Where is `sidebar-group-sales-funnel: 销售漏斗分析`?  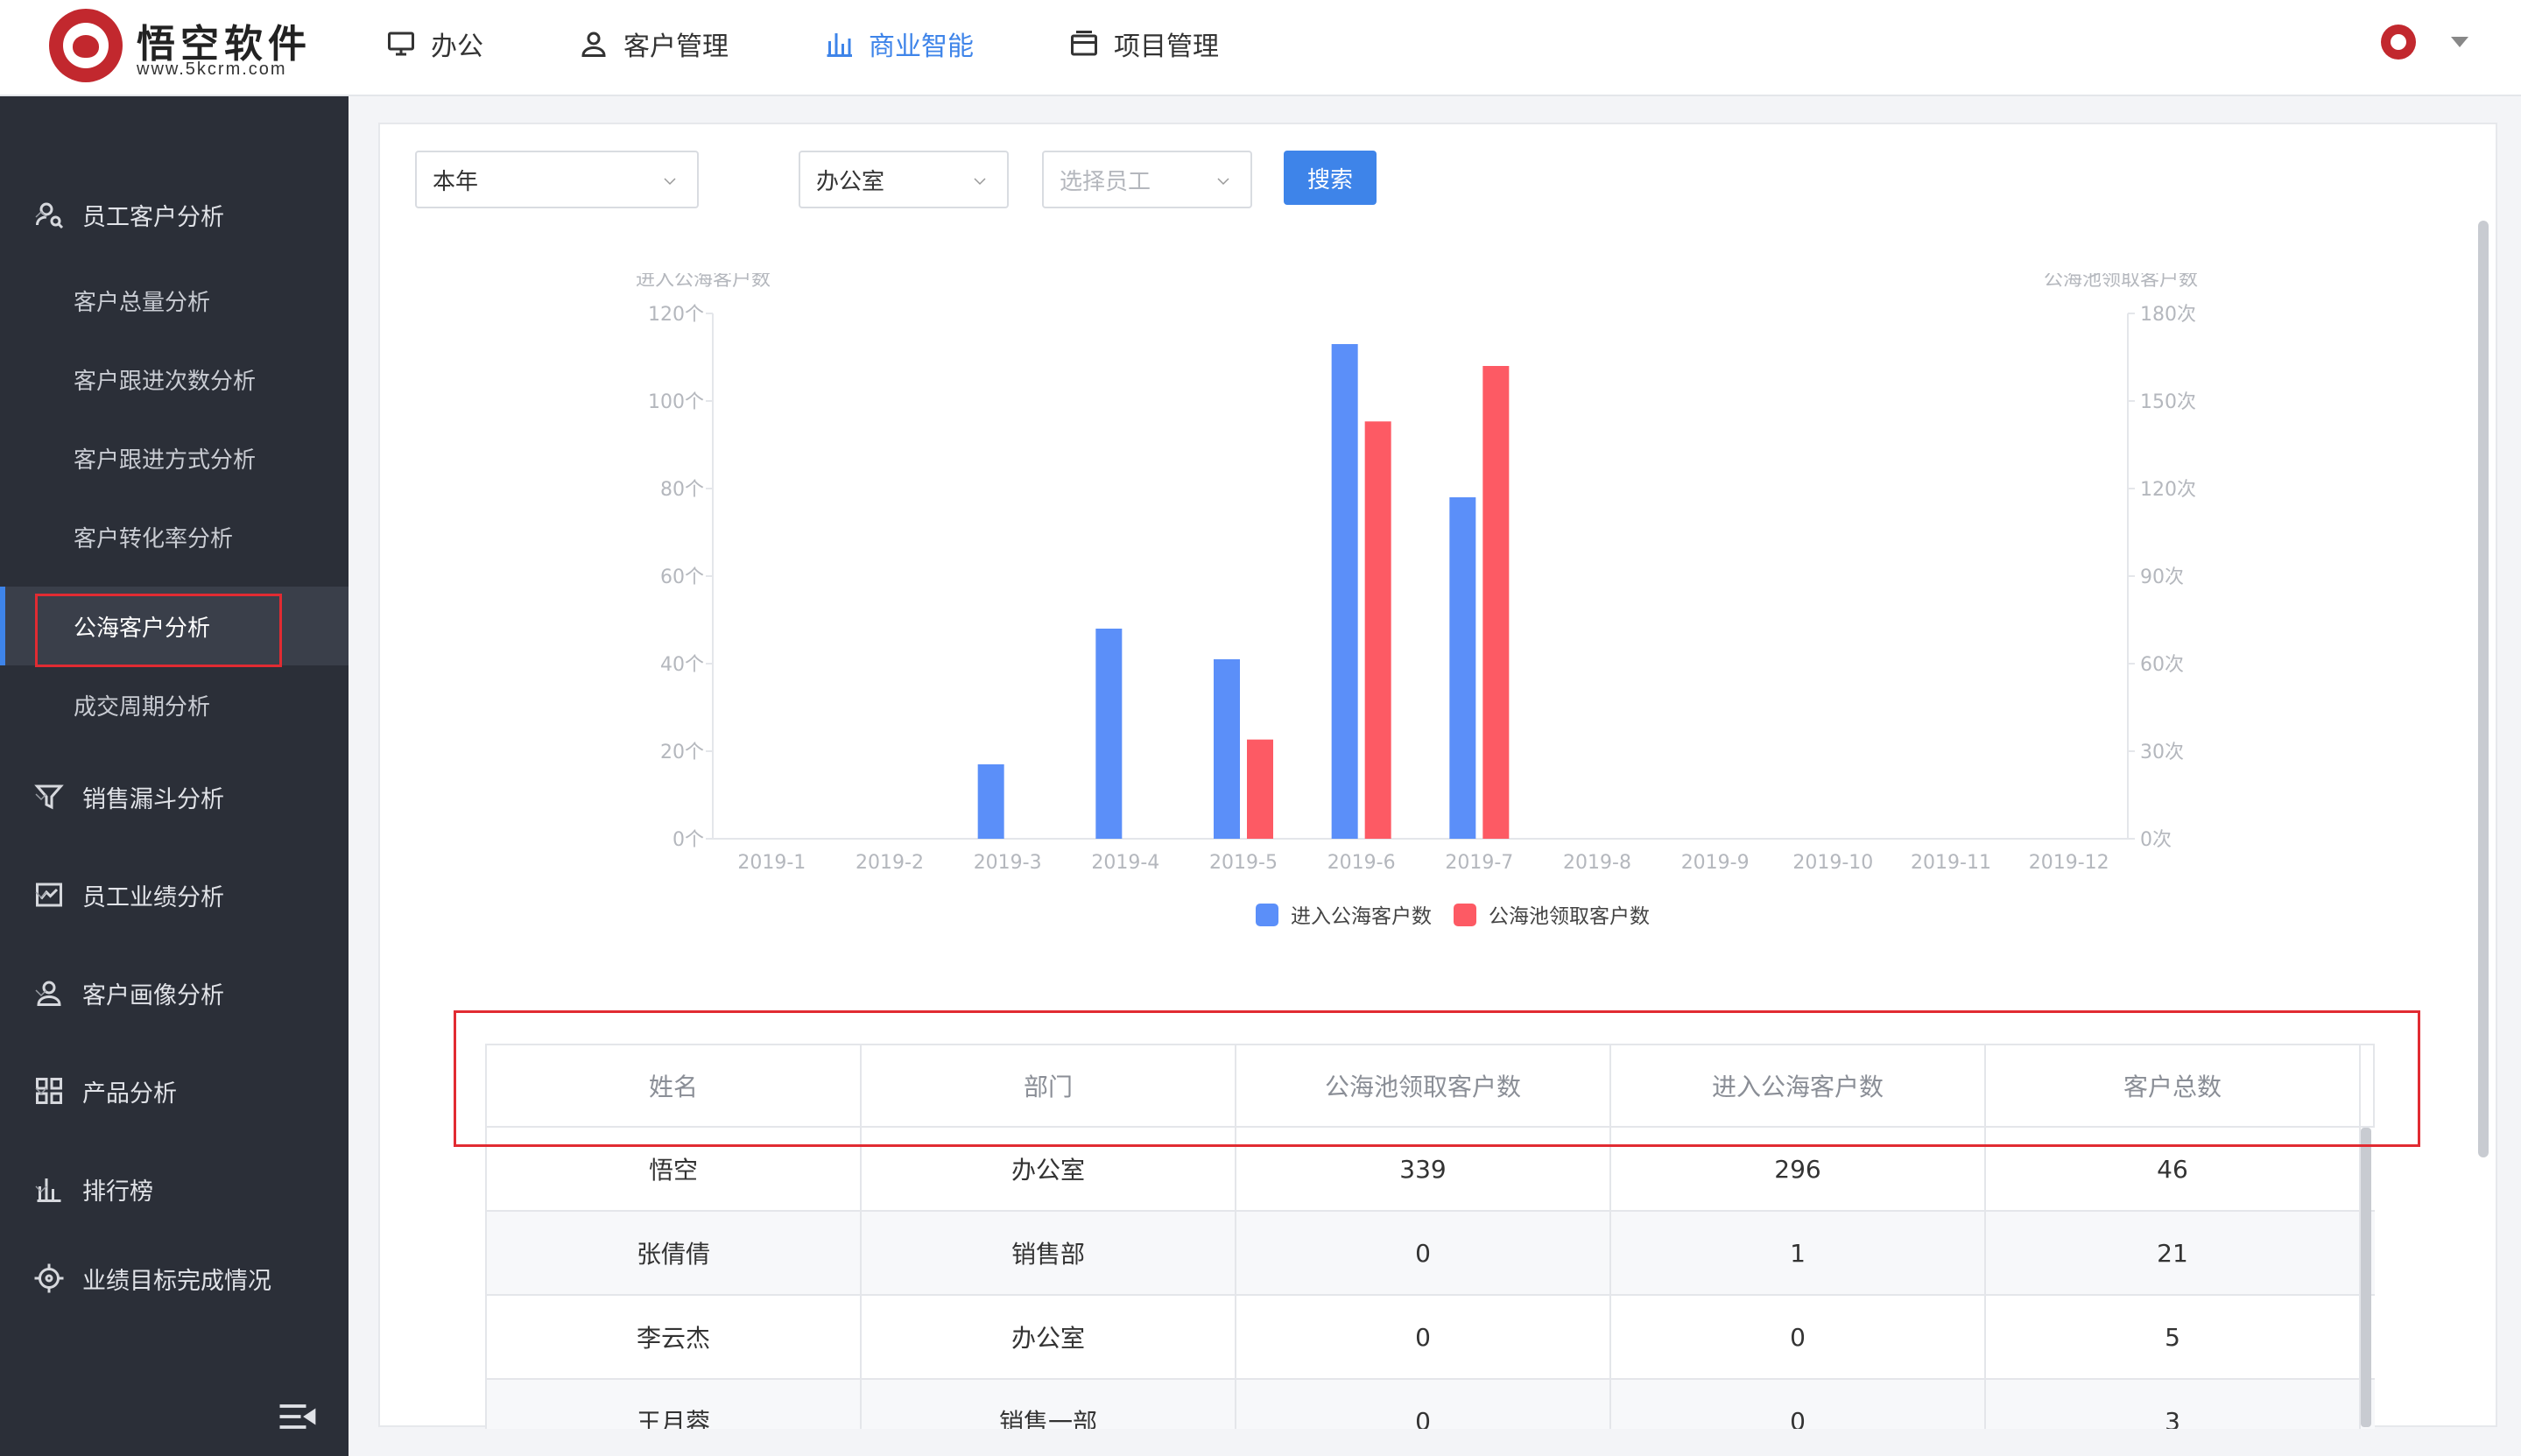
sidebar-group-sales-funnel: 销售漏斗分析 is located at coordinates (174, 796).